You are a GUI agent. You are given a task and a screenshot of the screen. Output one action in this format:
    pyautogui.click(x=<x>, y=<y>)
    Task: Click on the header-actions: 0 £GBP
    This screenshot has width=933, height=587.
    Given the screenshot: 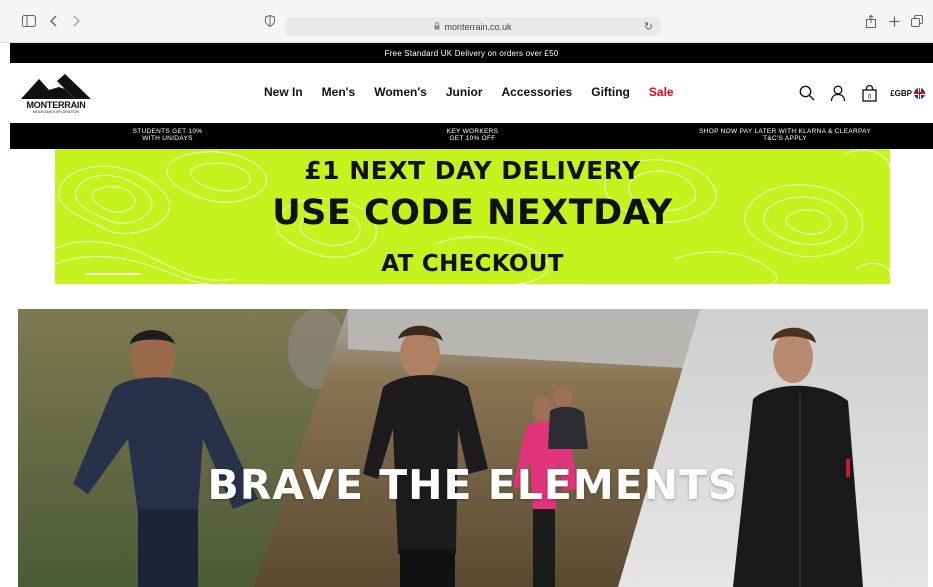 What is the action you would take?
    pyautogui.click(x=865, y=93)
    